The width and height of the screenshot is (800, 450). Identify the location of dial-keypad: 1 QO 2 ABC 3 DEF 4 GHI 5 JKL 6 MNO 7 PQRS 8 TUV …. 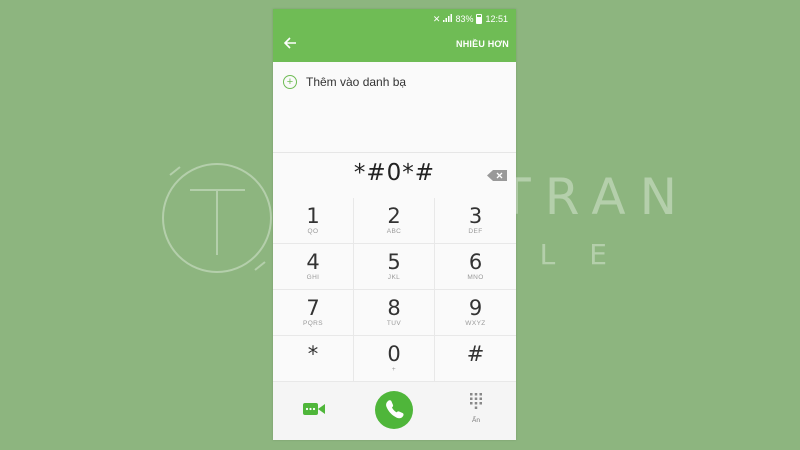
(394, 290).